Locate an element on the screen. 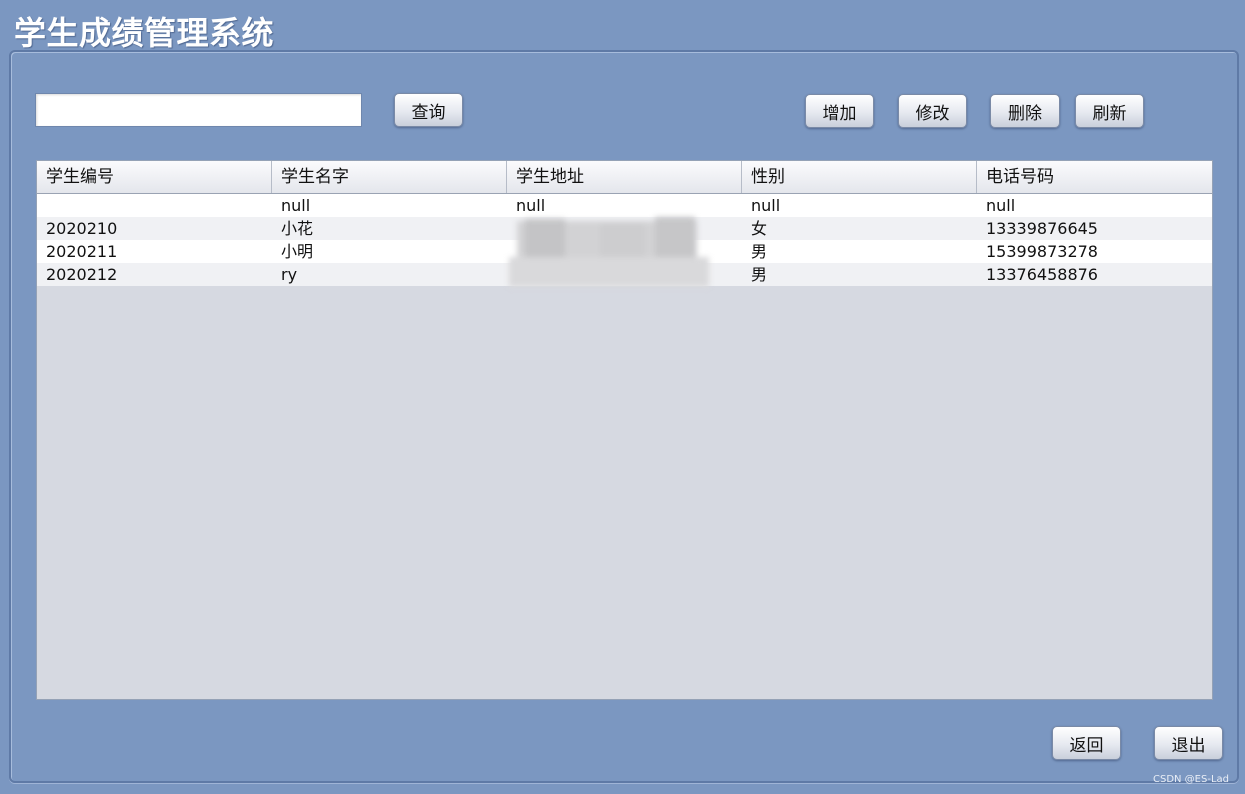 The width and height of the screenshot is (1245, 794). cell-phone: 13339876645 is located at coordinates (1042, 228).